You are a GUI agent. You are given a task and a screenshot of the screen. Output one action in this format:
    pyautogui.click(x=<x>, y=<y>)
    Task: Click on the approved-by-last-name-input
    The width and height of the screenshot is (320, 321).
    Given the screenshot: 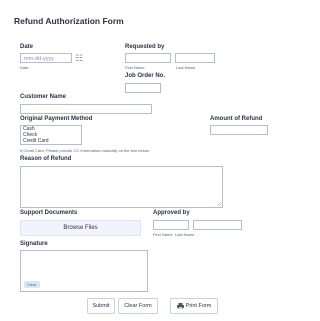 What is the action you would take?
    pyautogui.click(x=217, y=225)
    